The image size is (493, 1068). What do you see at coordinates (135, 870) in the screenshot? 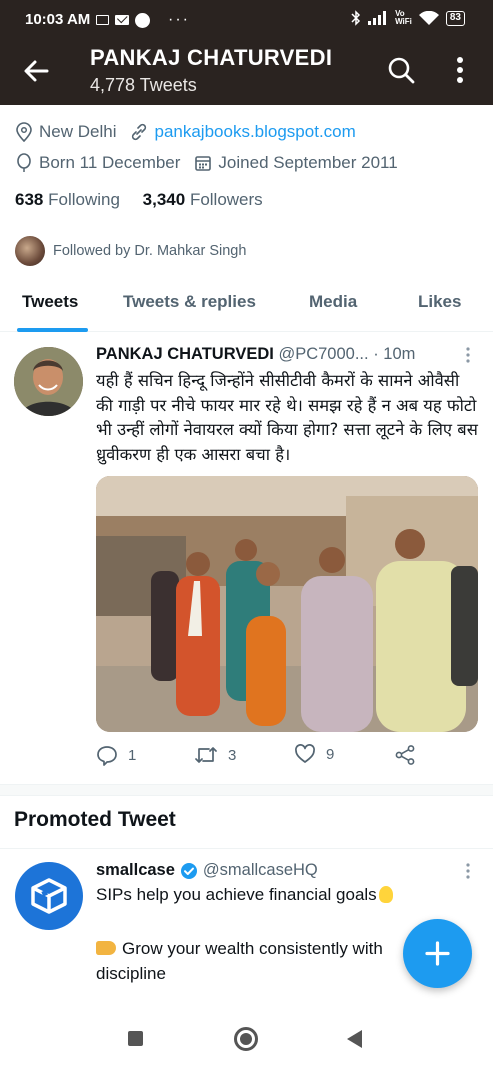
I see `promoted-author-name: smallcase` at bounding box center [135, 870].